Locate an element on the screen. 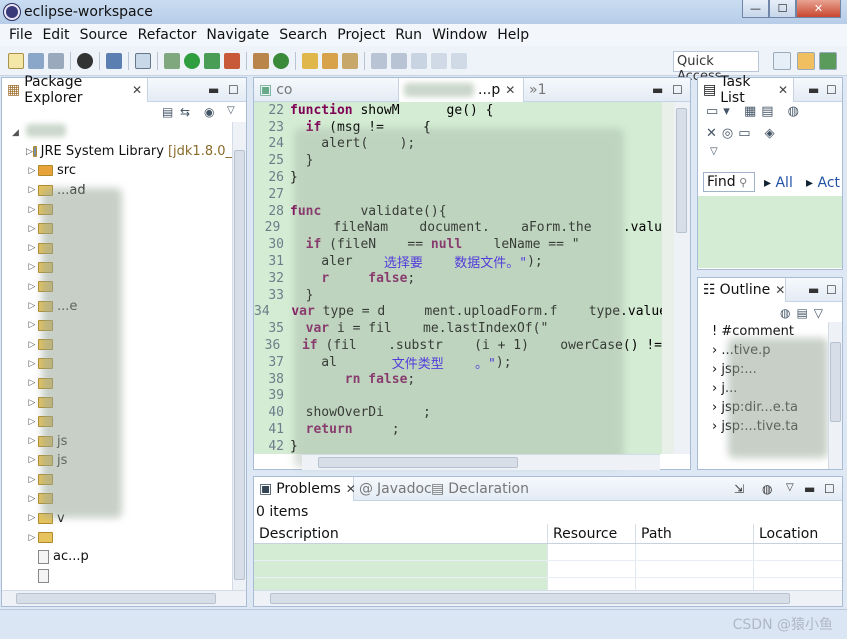 Image resolution: width=847 pixels, height=639 pixels. outline-toolbar: ◍▤▽ is located at coordinates (804, 313).